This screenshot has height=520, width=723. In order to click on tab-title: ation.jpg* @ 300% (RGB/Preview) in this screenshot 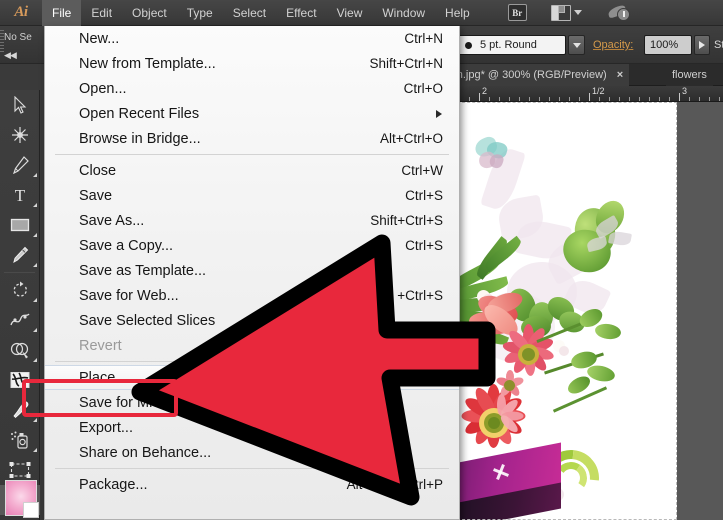, I will do `click(523, 75)`.